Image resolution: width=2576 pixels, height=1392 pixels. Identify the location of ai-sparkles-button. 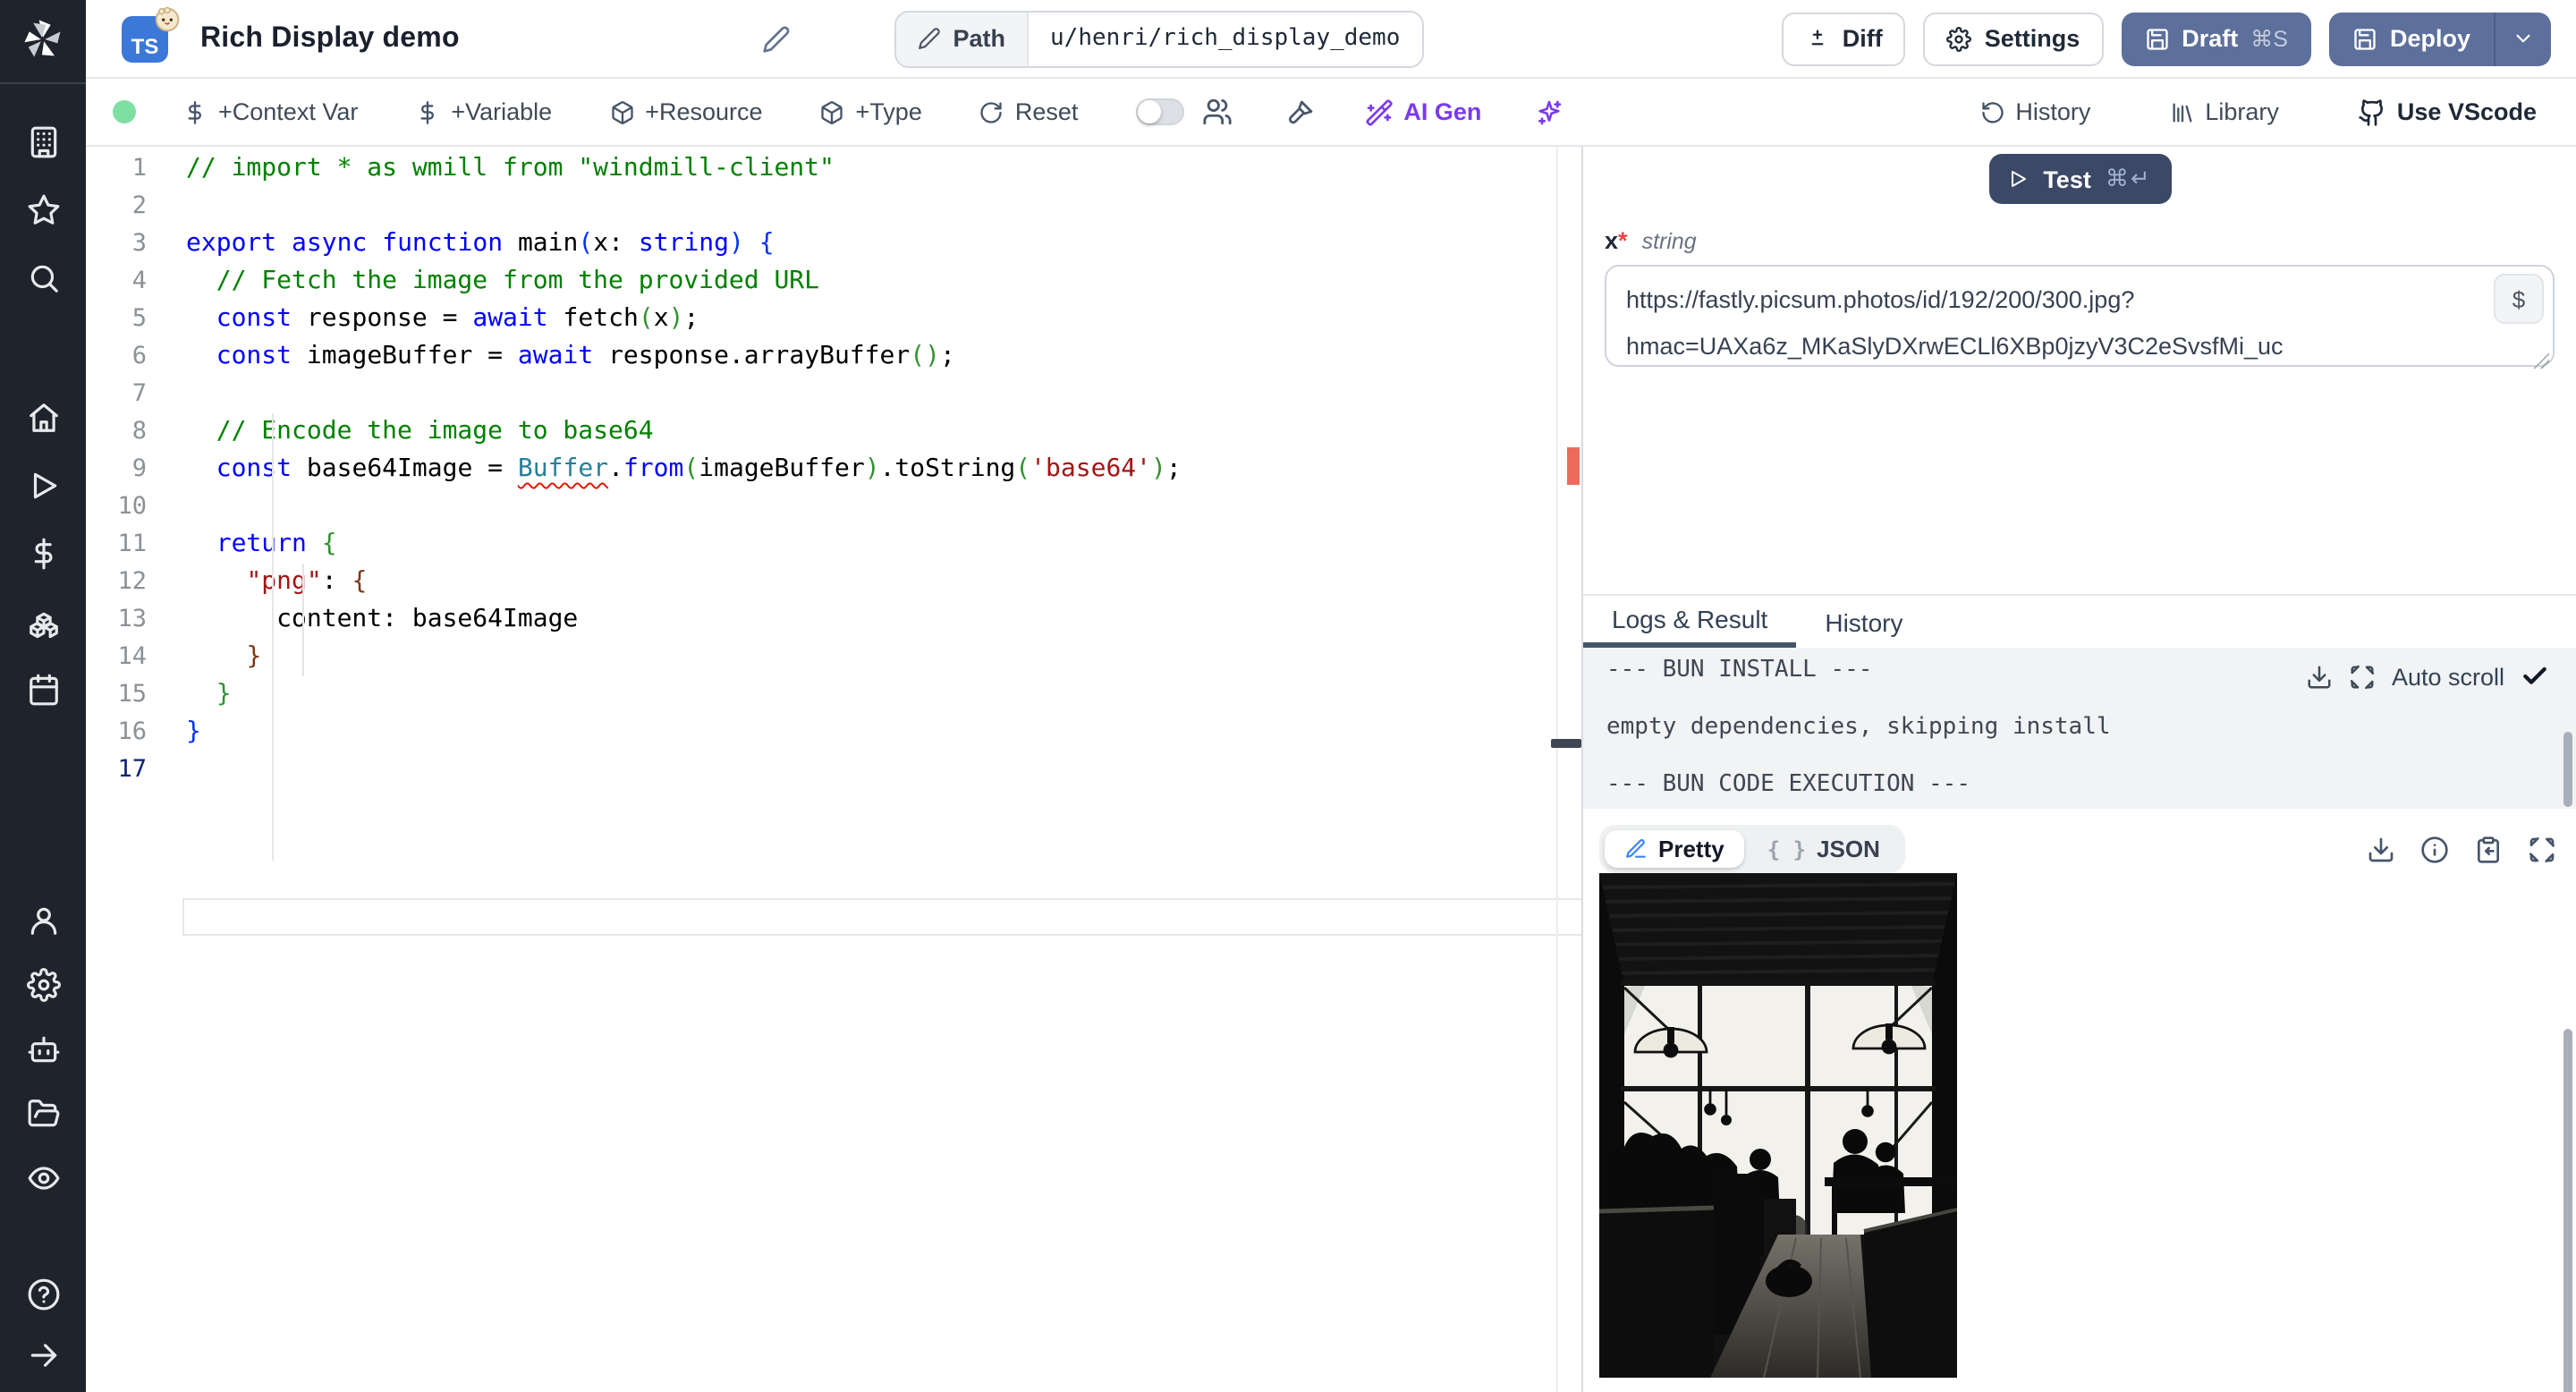
(1549, 112).